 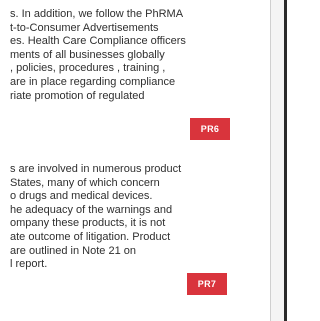 What do you see at coordinates (90, 236) in the screenshot?
I see `text-line: ate outcome of litigation. Product` at bounding box center [90, 236].